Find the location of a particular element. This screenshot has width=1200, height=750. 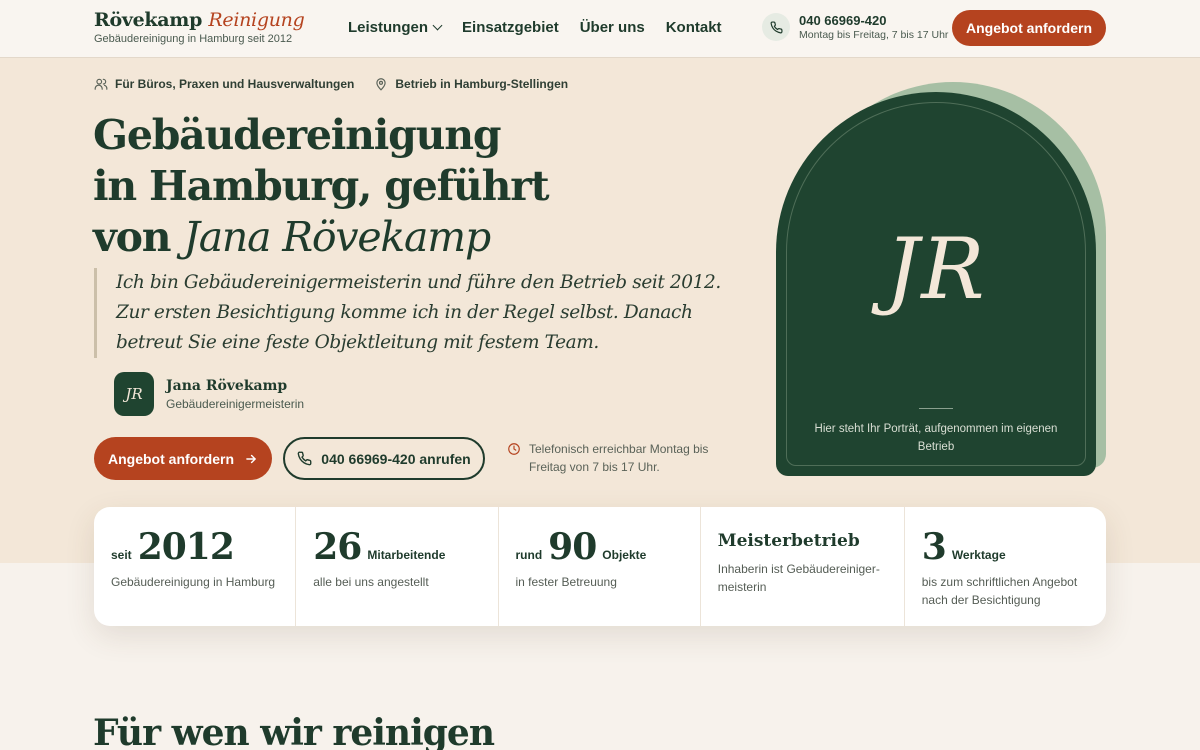

stat-number: 26 is located at coordinates (337, 547).